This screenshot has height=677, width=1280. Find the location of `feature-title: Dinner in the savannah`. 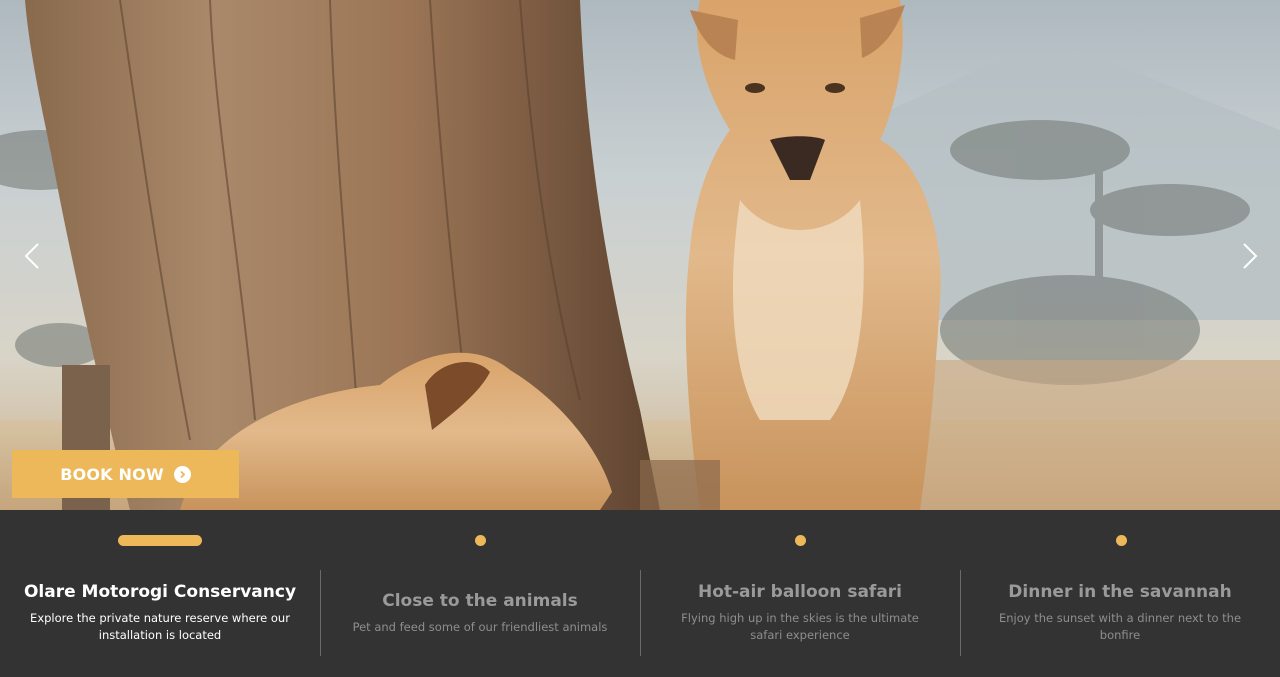

feature-title: Dinner in the savannah is located at coordinates (1120, 592).